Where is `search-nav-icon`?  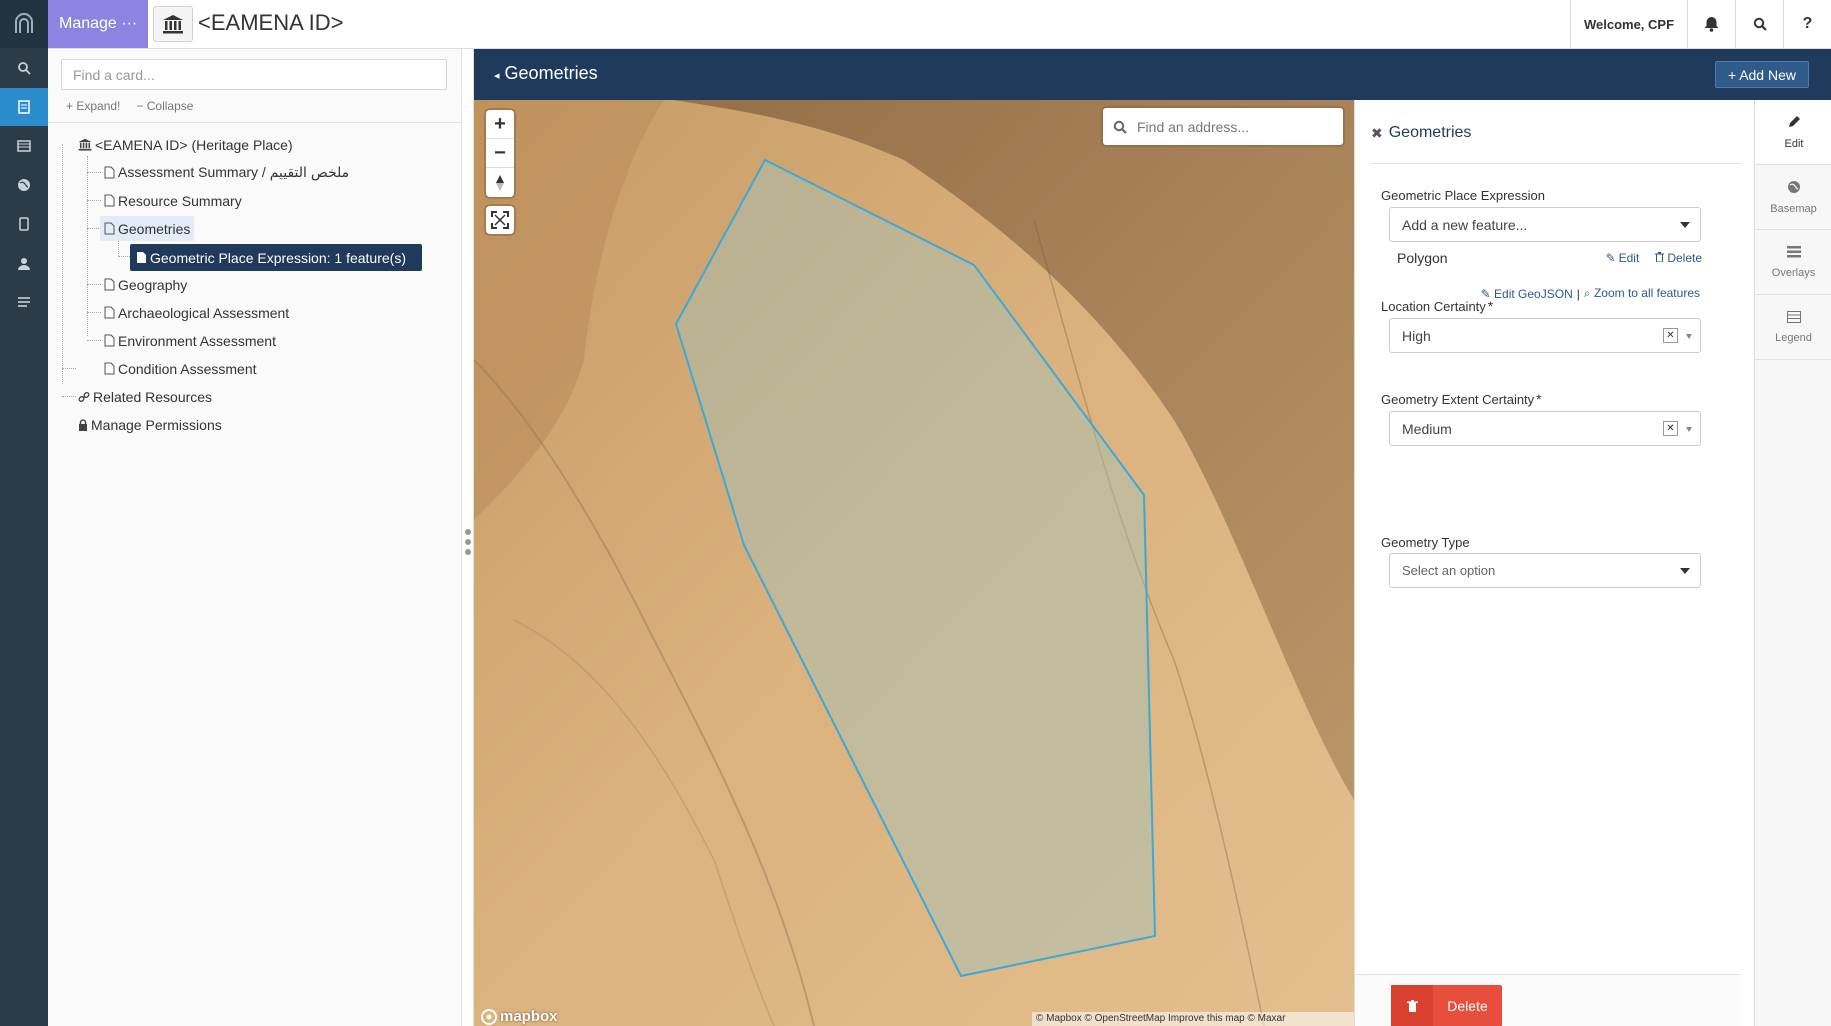 search-nav-icon is located at coordinates (24, 68).